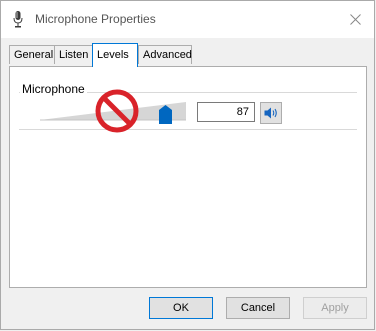 The height and width of the screenshot is (331, 376). What do you see at coordinates (117, 111) in the screenshot?
I see `no-entry-icon` at bounding box center [117, 111].